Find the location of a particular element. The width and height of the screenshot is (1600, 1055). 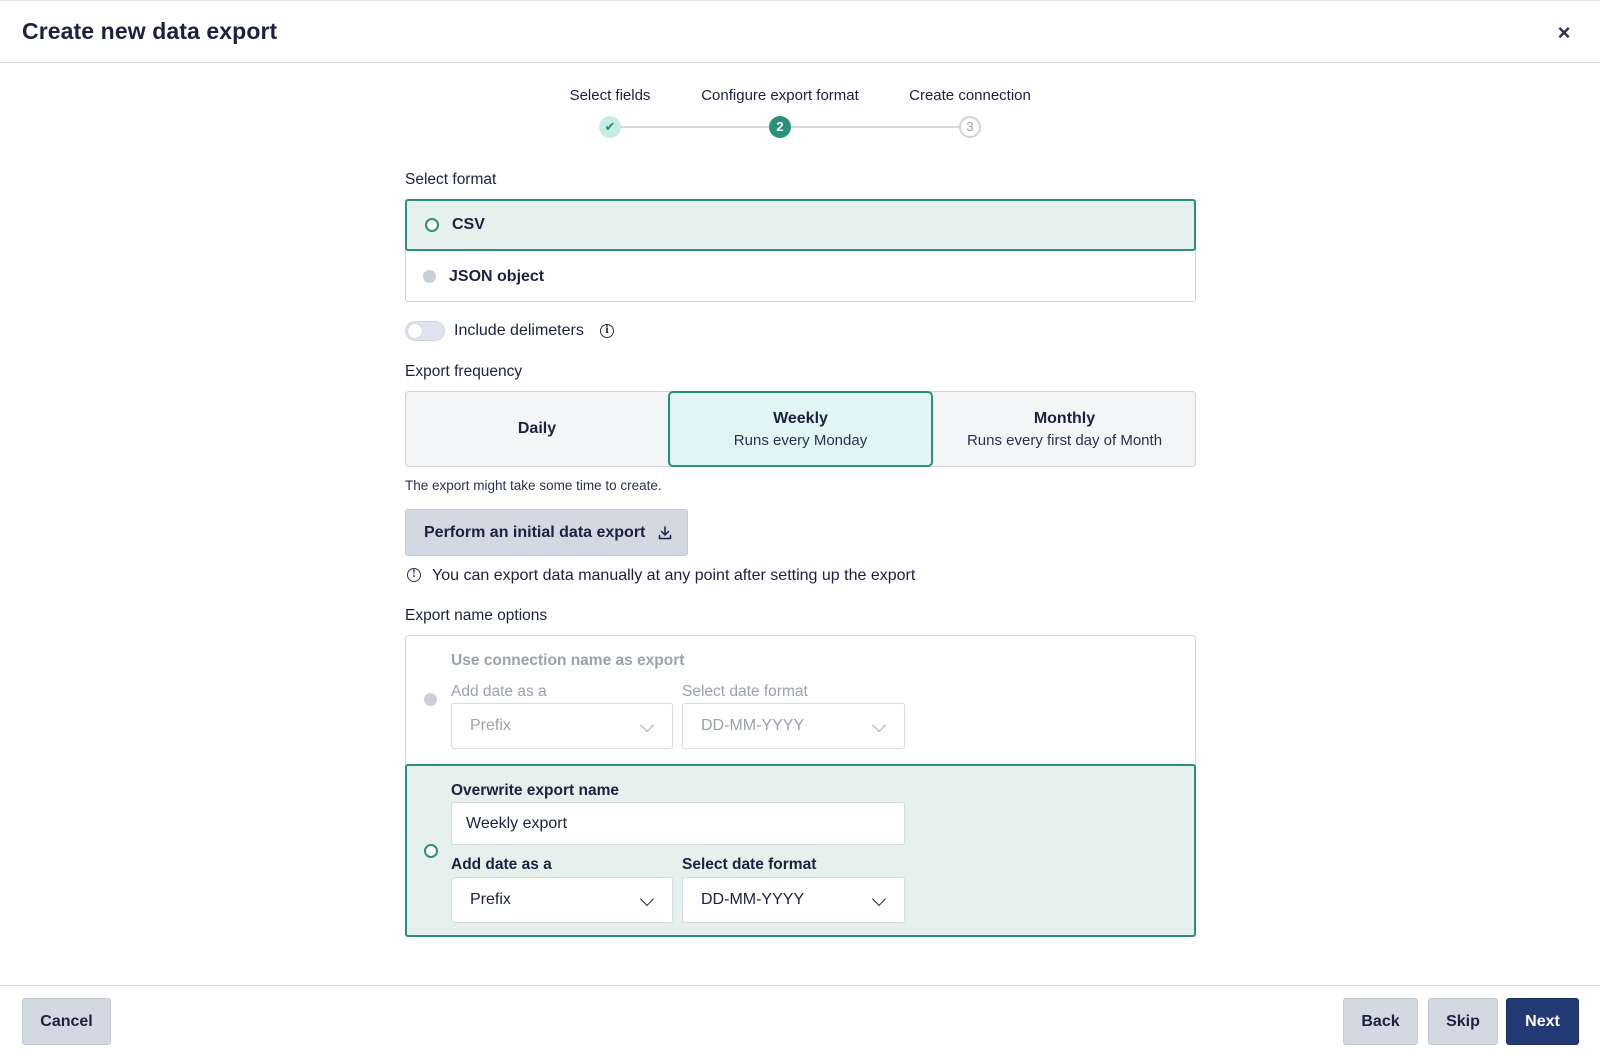

info-icon: i is located at coordinates (607, 331).